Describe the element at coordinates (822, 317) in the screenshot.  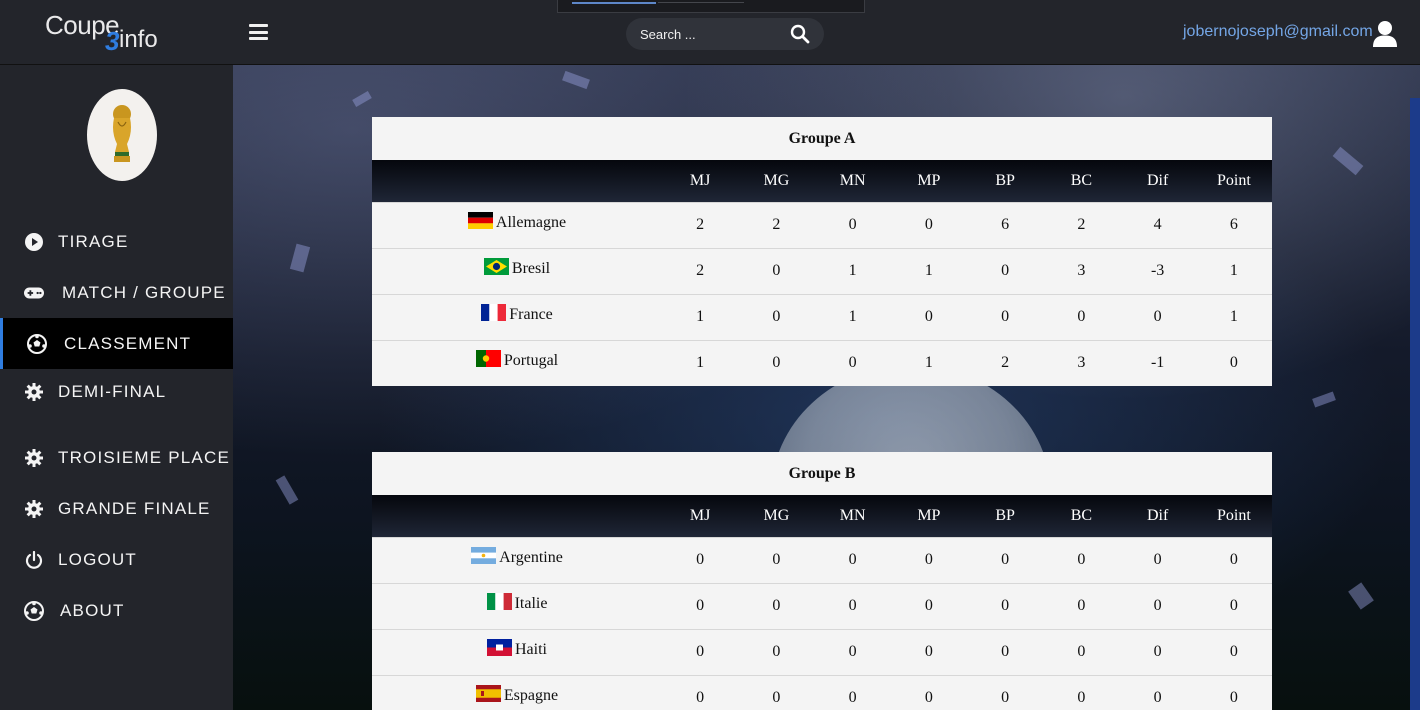
I see `table-row: France 1 0 1 0 0 0 0 1` at that location.